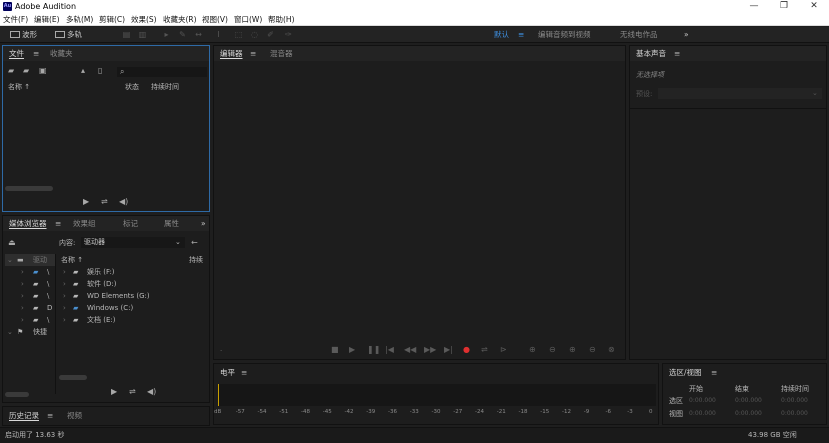 The height and width of the screenshot is (443, 829). What do you see at coordinates (288, 34) in the screenshot?
I see `healing-brush-icon: ✑` at bounding box center [288, 34].